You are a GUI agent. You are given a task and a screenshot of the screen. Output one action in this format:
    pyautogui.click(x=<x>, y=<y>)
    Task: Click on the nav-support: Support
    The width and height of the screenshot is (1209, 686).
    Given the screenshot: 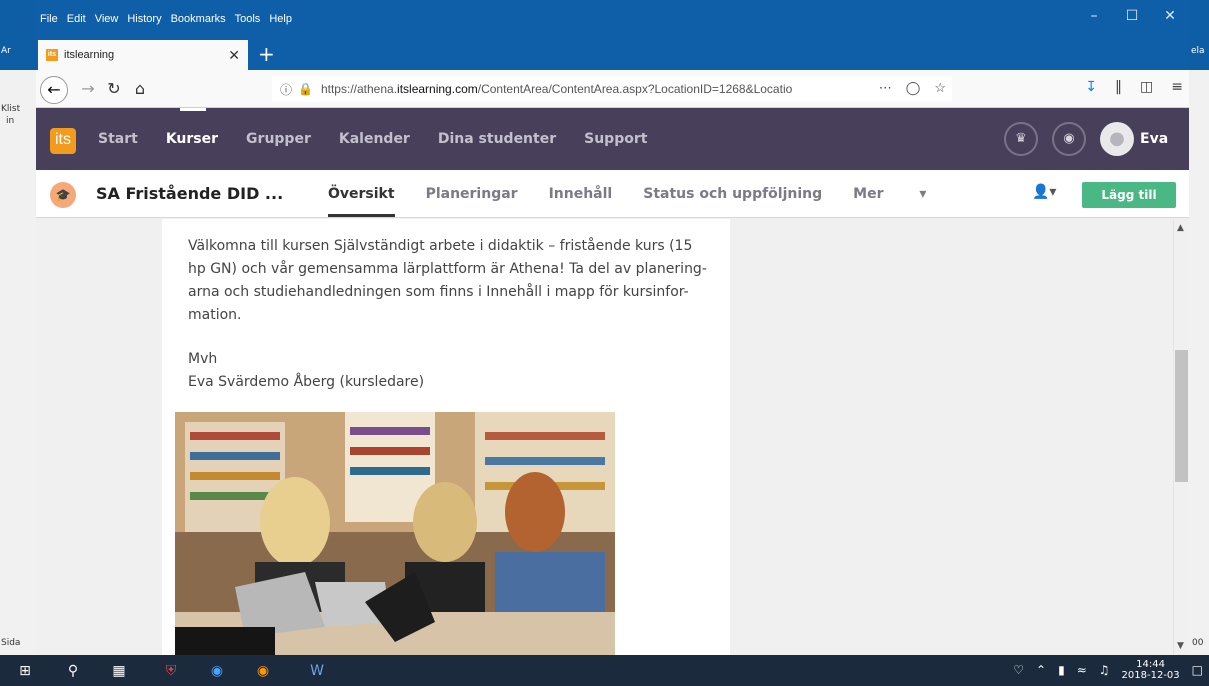 What is the action you would take?
    pyautogui.click(x=615, y=139)
    